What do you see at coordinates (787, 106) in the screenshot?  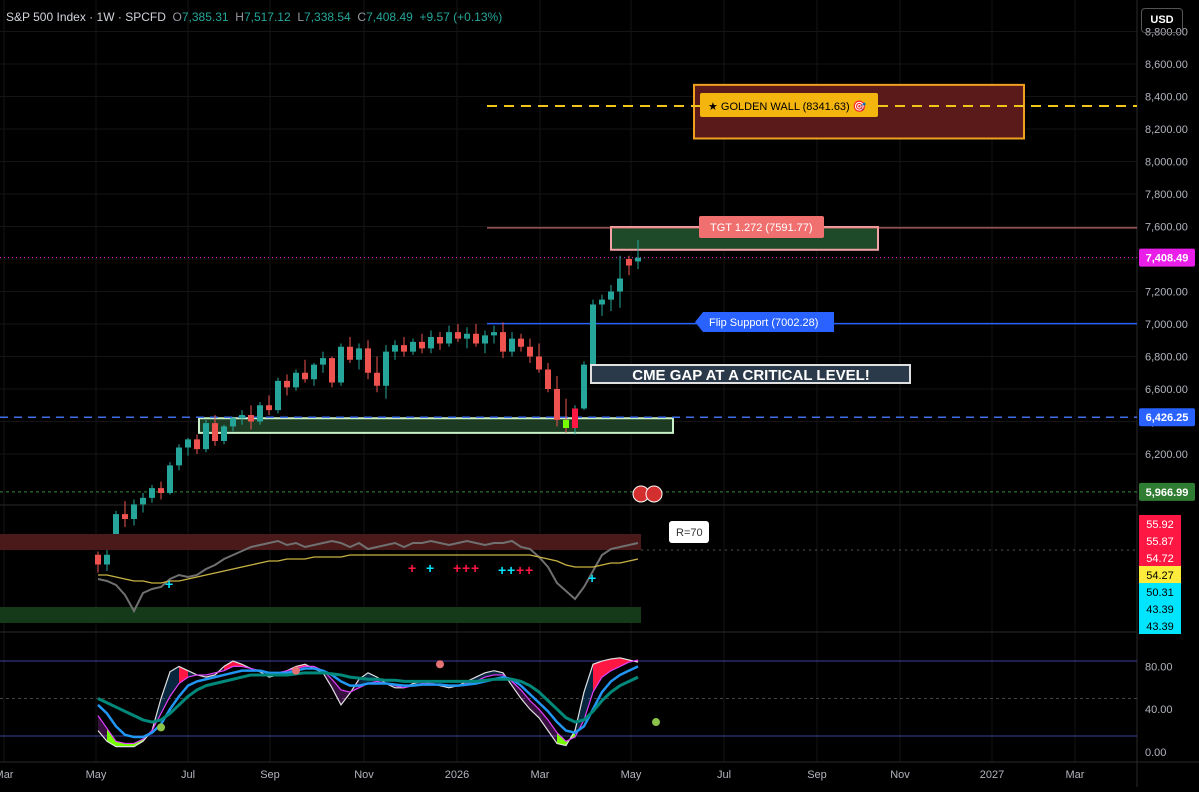 I see `golden-wall-text: ★ GOLDEN WALL (8341.63) 🎯` at bounding box center [787, 106].